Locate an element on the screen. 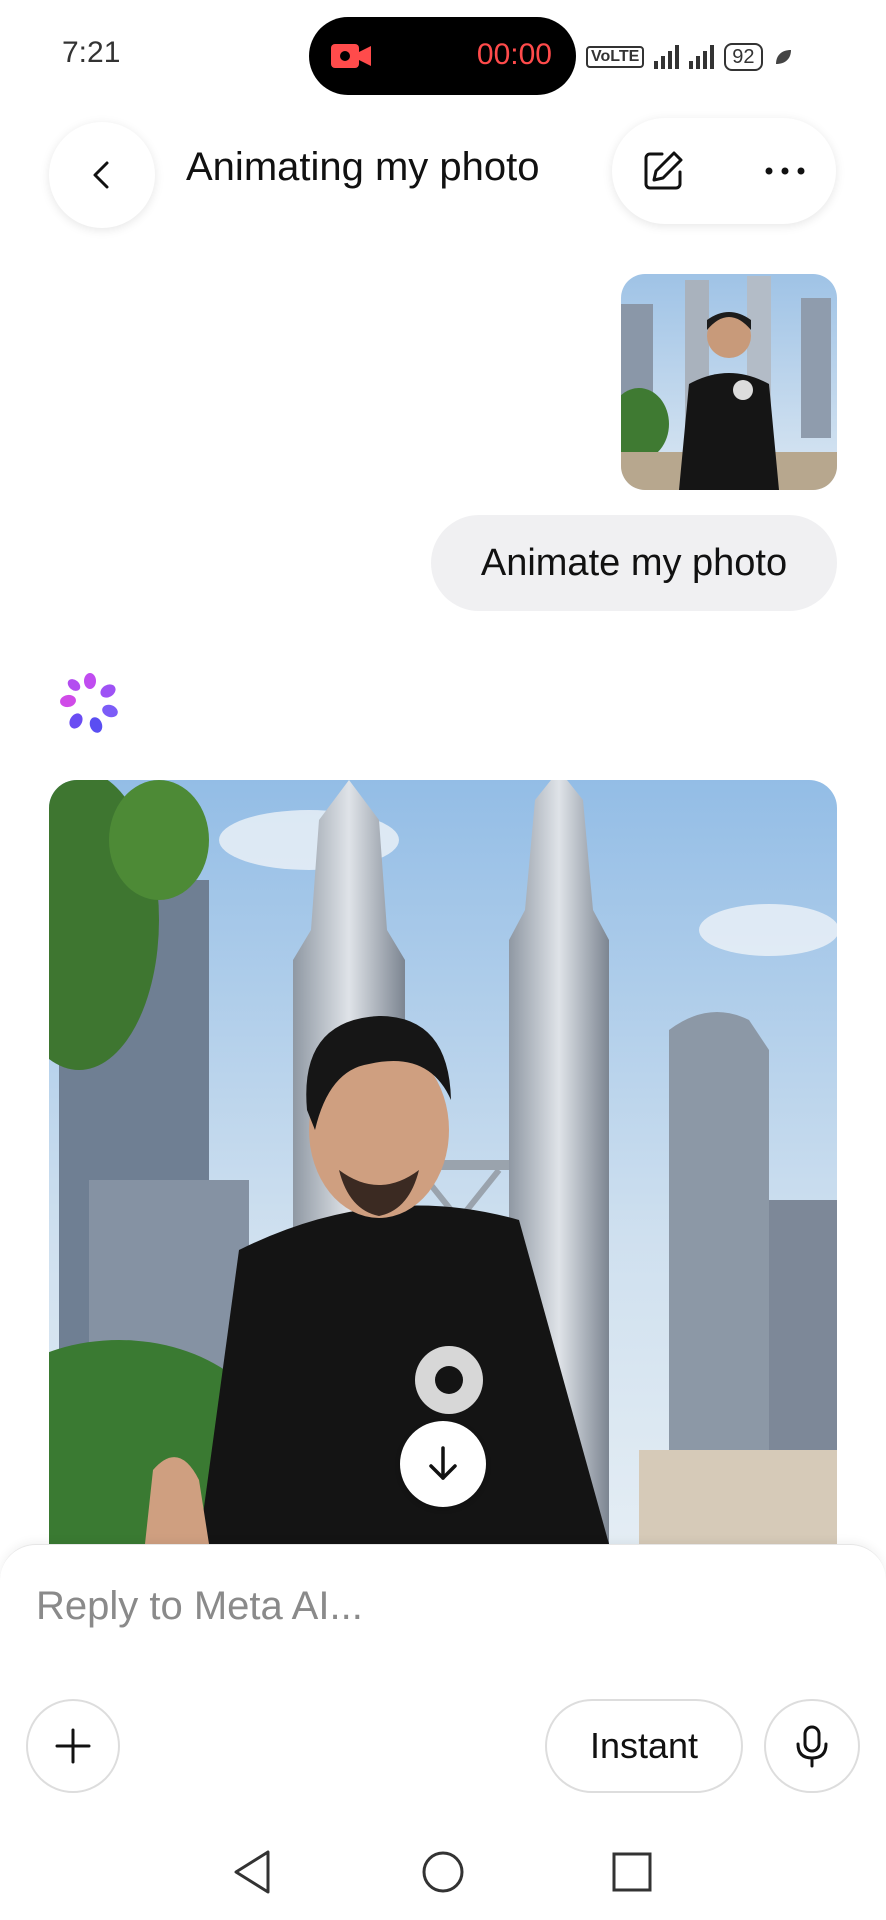  download-arrow-icon is located at coordinates (443, 1463).